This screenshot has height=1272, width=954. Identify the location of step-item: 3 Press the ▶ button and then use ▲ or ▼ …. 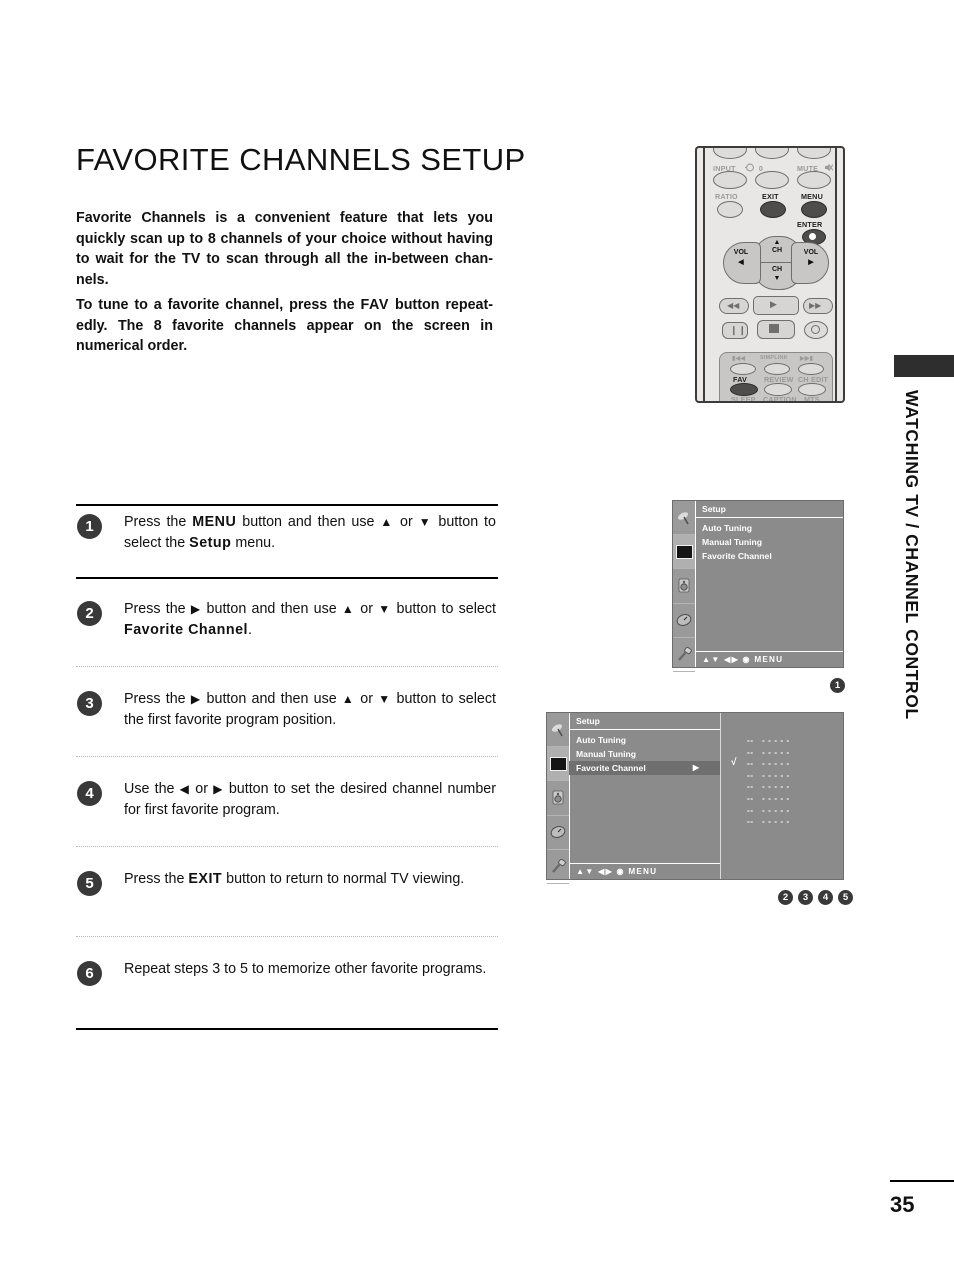
(287, 715).